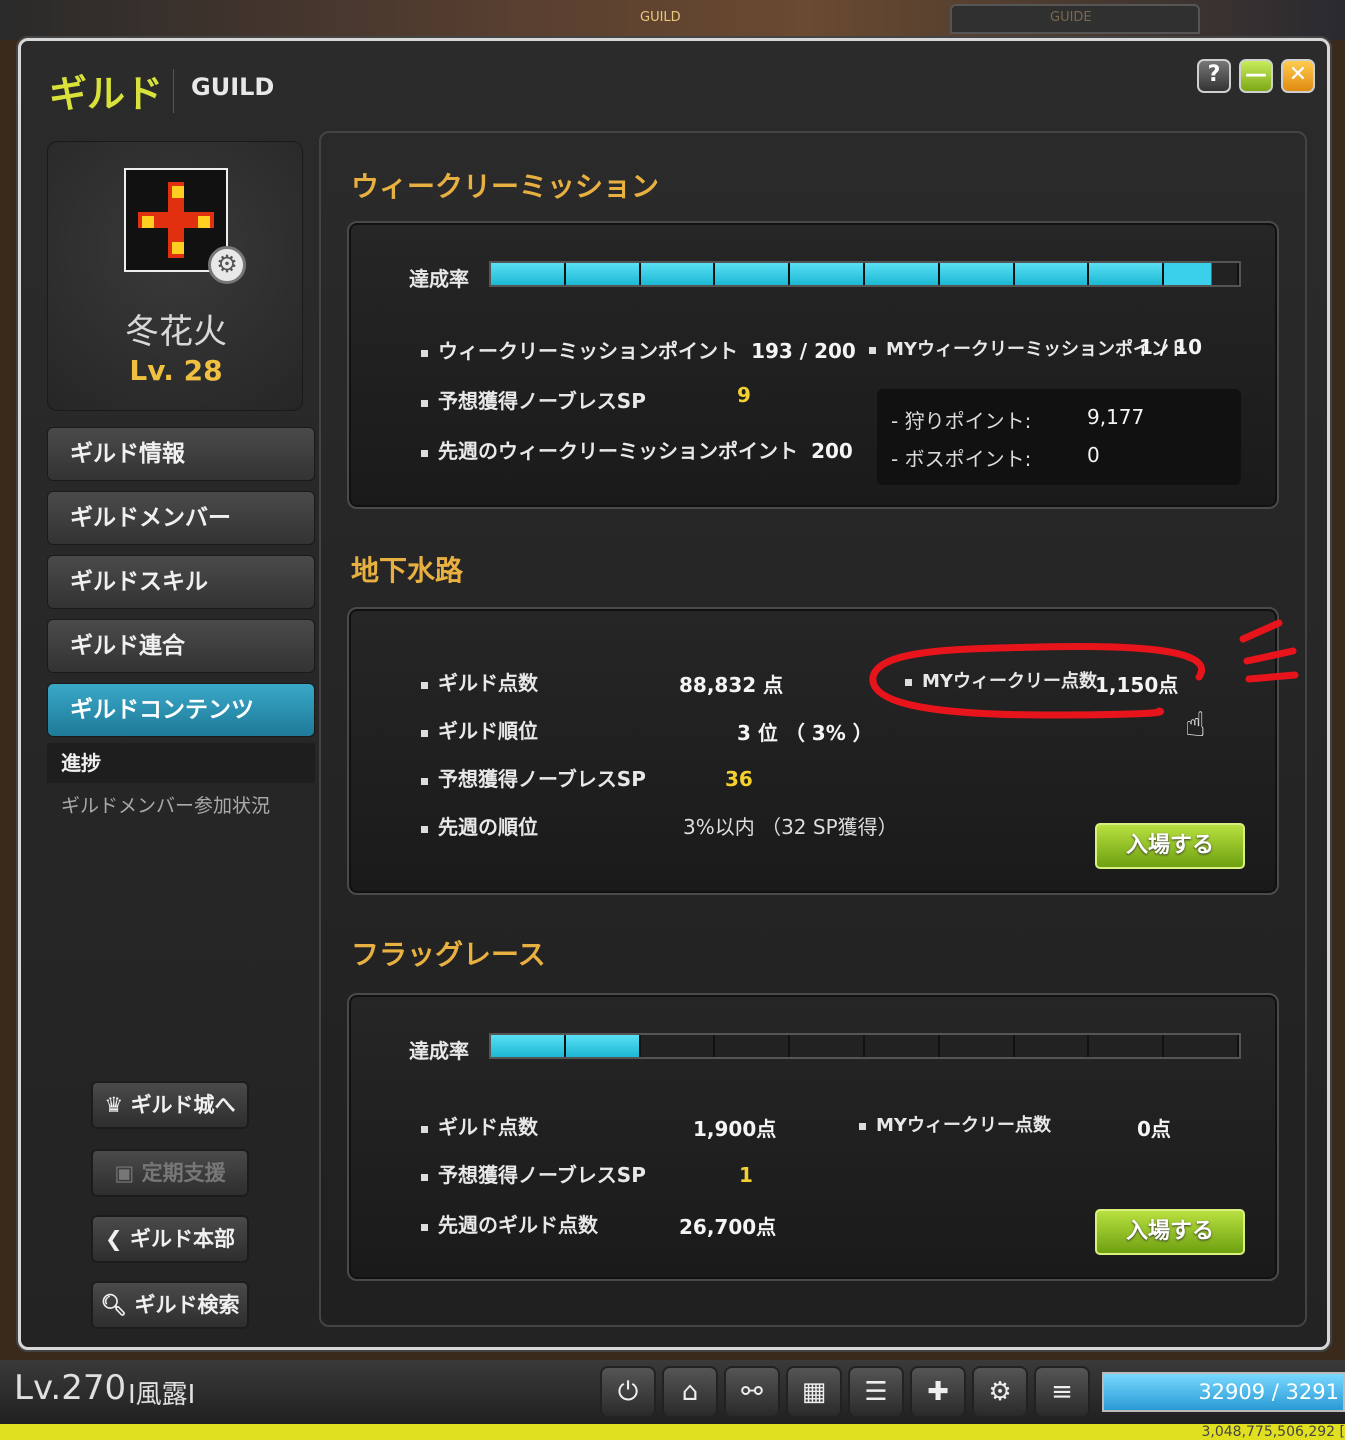  I want to click on flag-expected-sp-value: 1, so click(746, 1175).